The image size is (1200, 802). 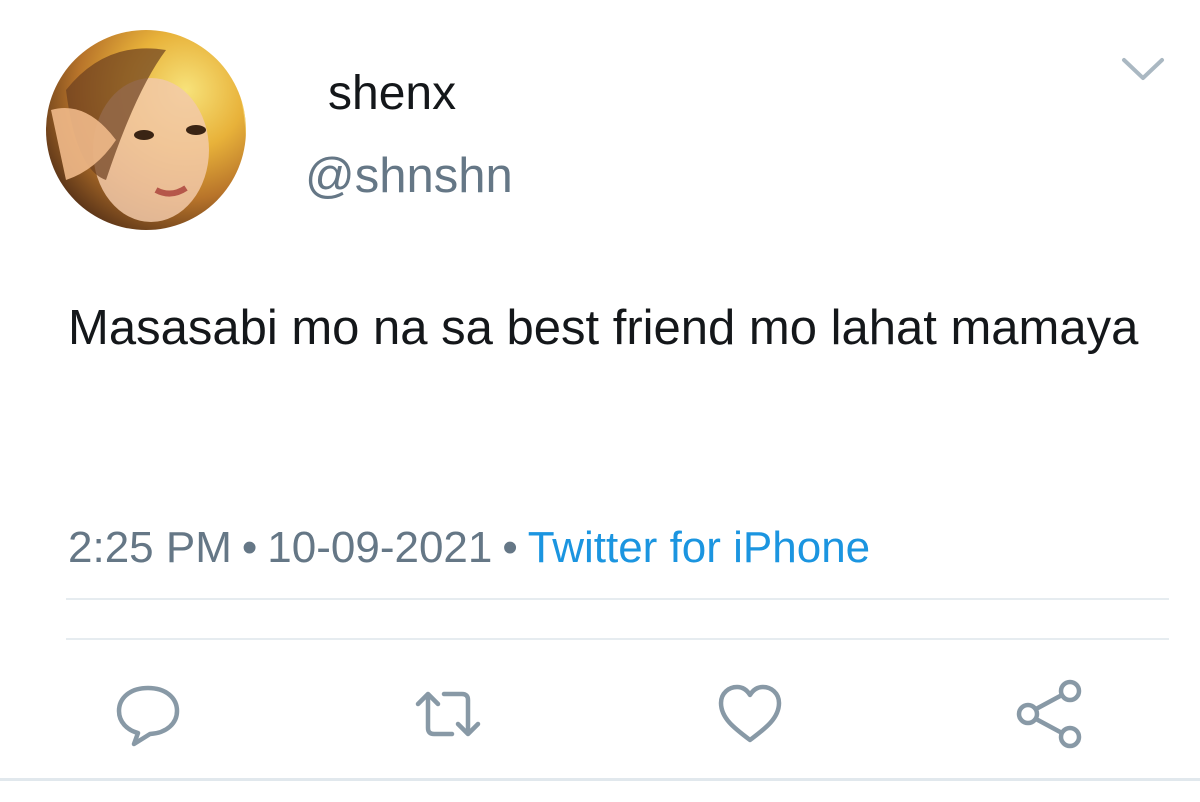 I want to click on user-handle: @shnshn, so click(x=409, y=176).